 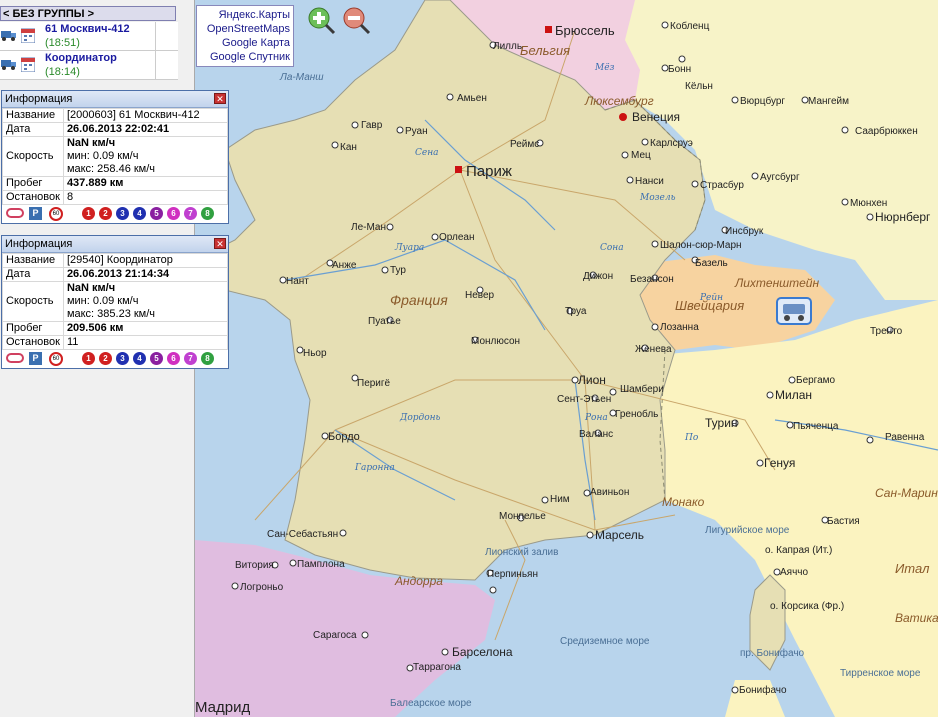 I want to click on city-label: Анже, so click(x=344, y=265).